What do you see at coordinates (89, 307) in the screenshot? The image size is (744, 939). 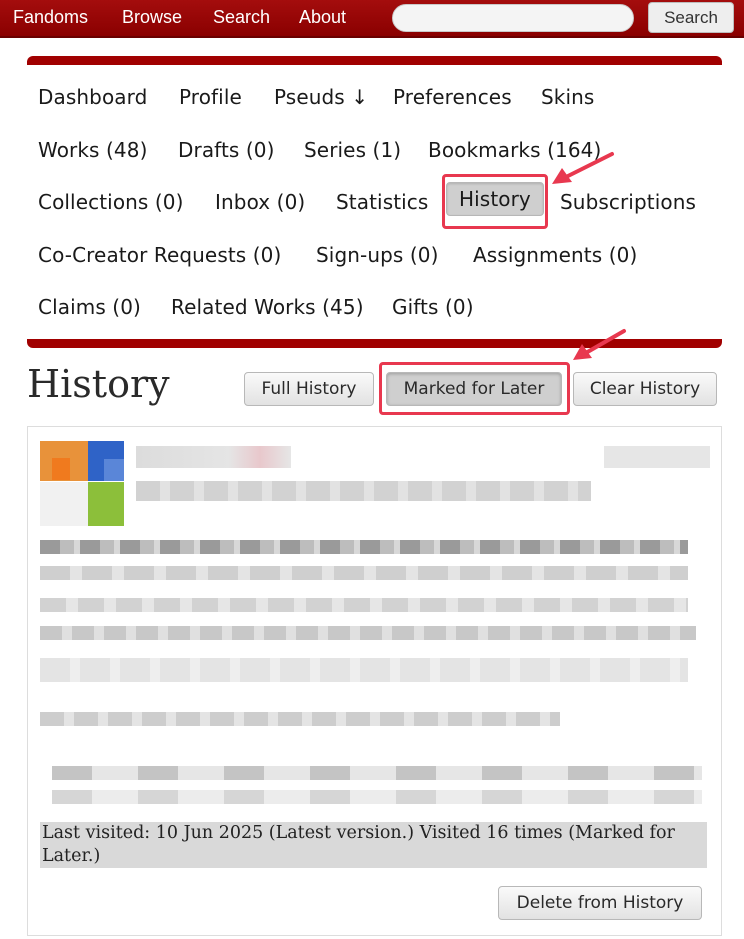 I see `menu-claims: Claims (0)` at bounding box center [89, 307].